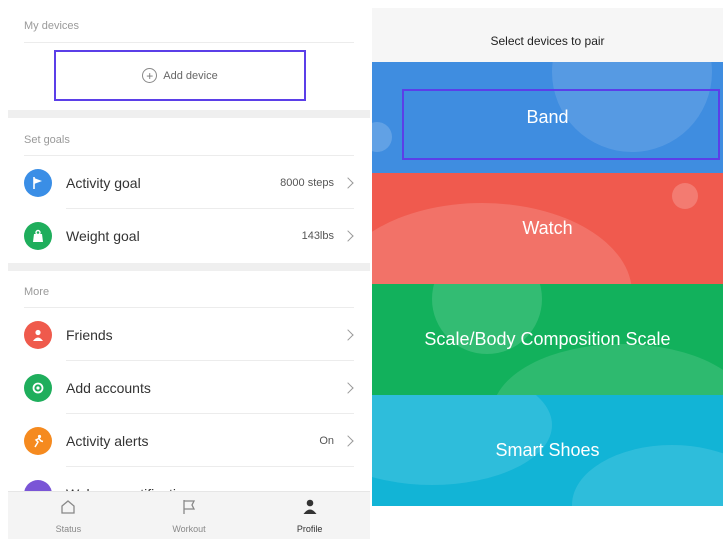  Describe the element at coordinates (68, 528) in the screenshot. I see `tab-status-label: Status` at that location.